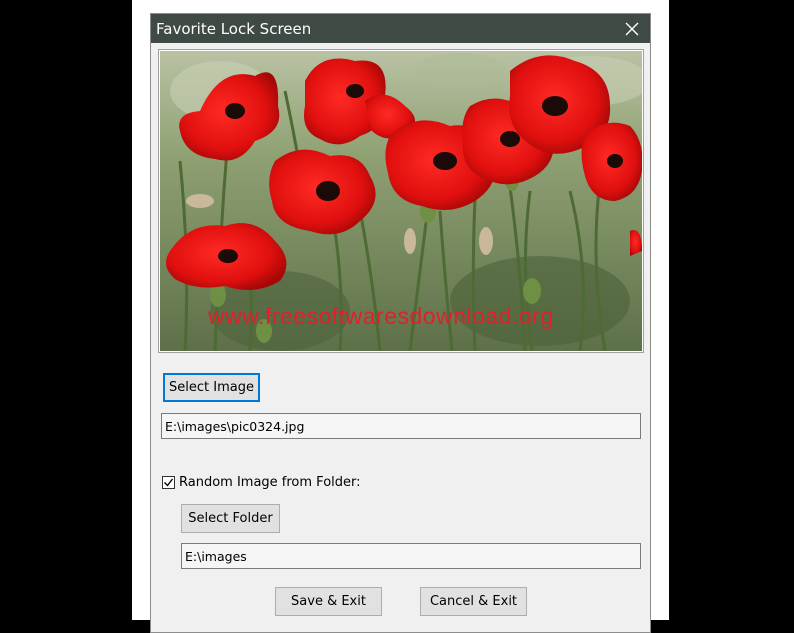 This screenshot has width=794, height=633. What do you see at coordinates (230, 518) in the screenshot?
I see `select-folder-button: Select Folder` at bounding box center [230, 518].